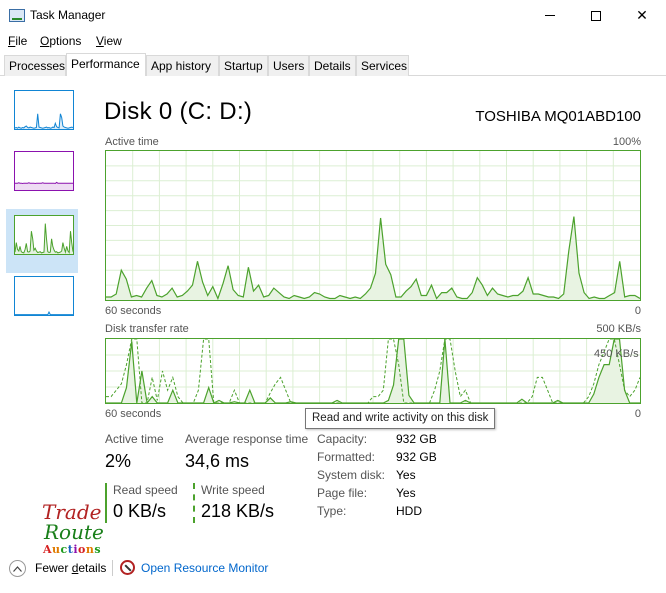  I want to click on maximize-icon, so click(596, 15).